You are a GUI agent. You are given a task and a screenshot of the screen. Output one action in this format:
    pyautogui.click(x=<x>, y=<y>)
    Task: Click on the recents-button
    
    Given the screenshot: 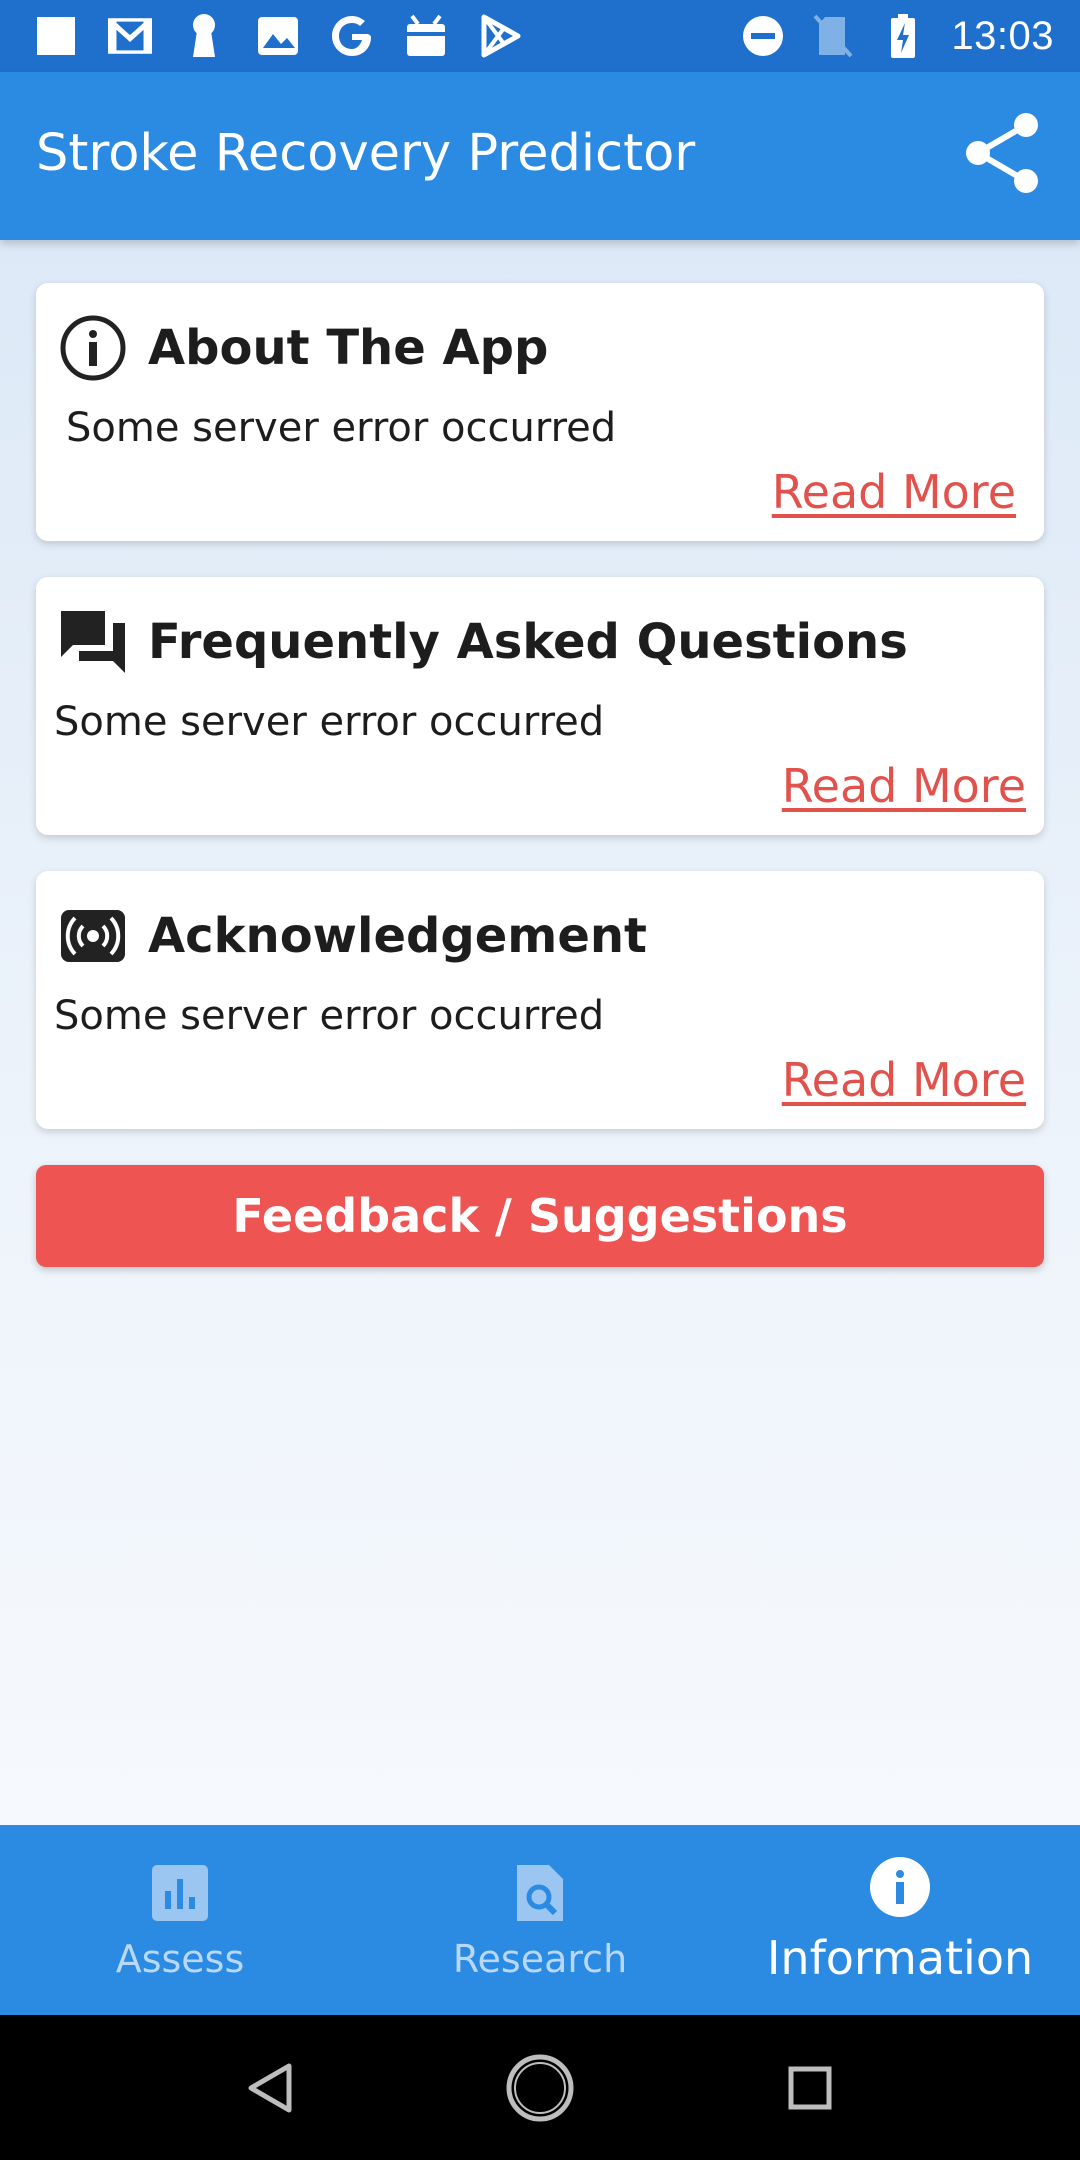 What is the action you would take?
    pyautogui.click(x=810, y=2090)
    